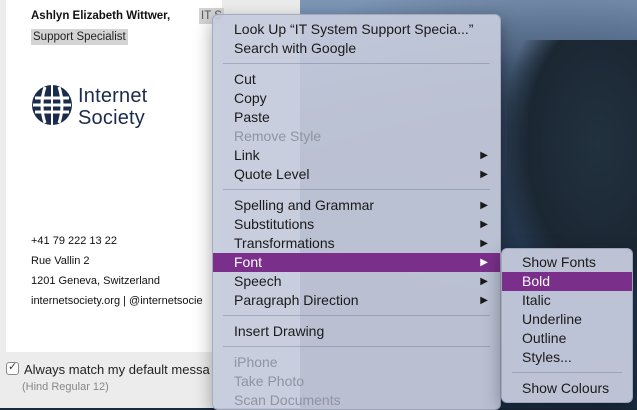 The width and height of the screenshot is (637, 410). What do you see at coordinates (117, 301) in the screenshot?
I see `signature-web: internetsociety.org | @internetsocie` at bounding box center [117, 301].